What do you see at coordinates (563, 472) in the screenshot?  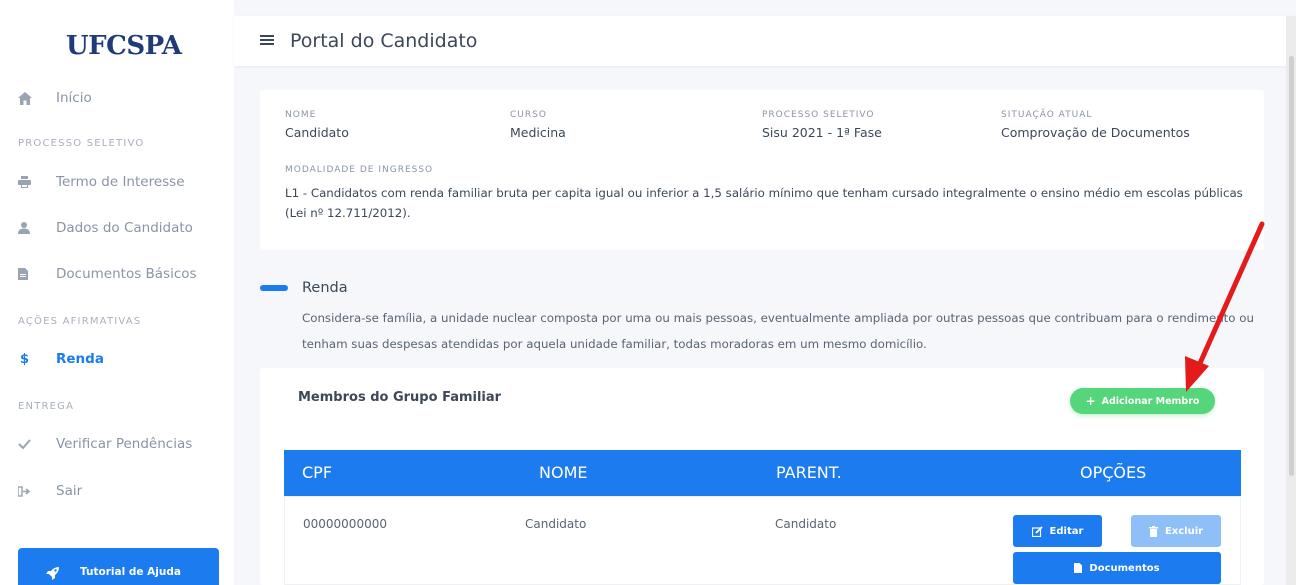 I see `column-header: NOME` at bounding box center [563, 472].